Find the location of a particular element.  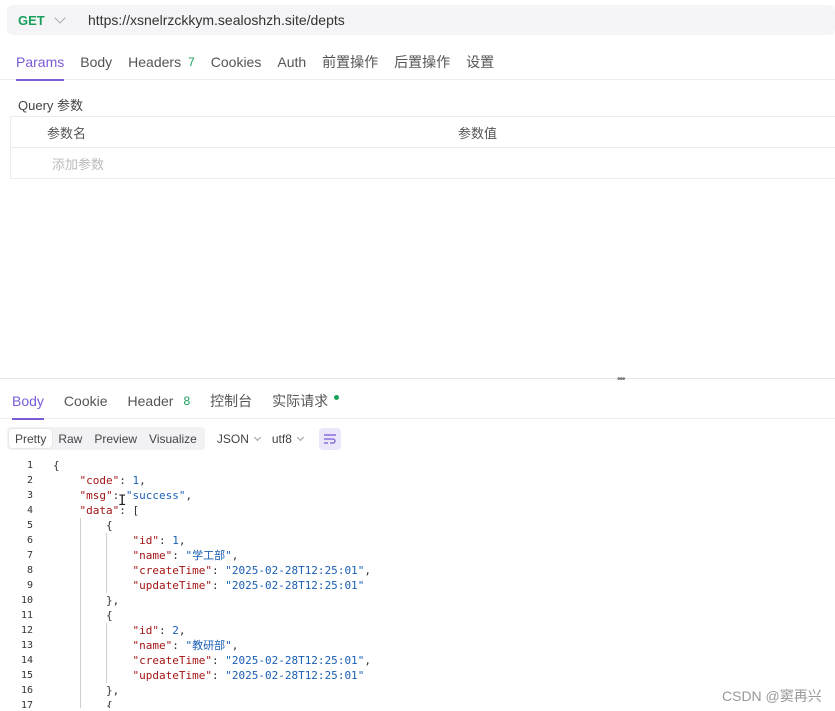

code-line: 17 { is located at coordinates (417, 703).